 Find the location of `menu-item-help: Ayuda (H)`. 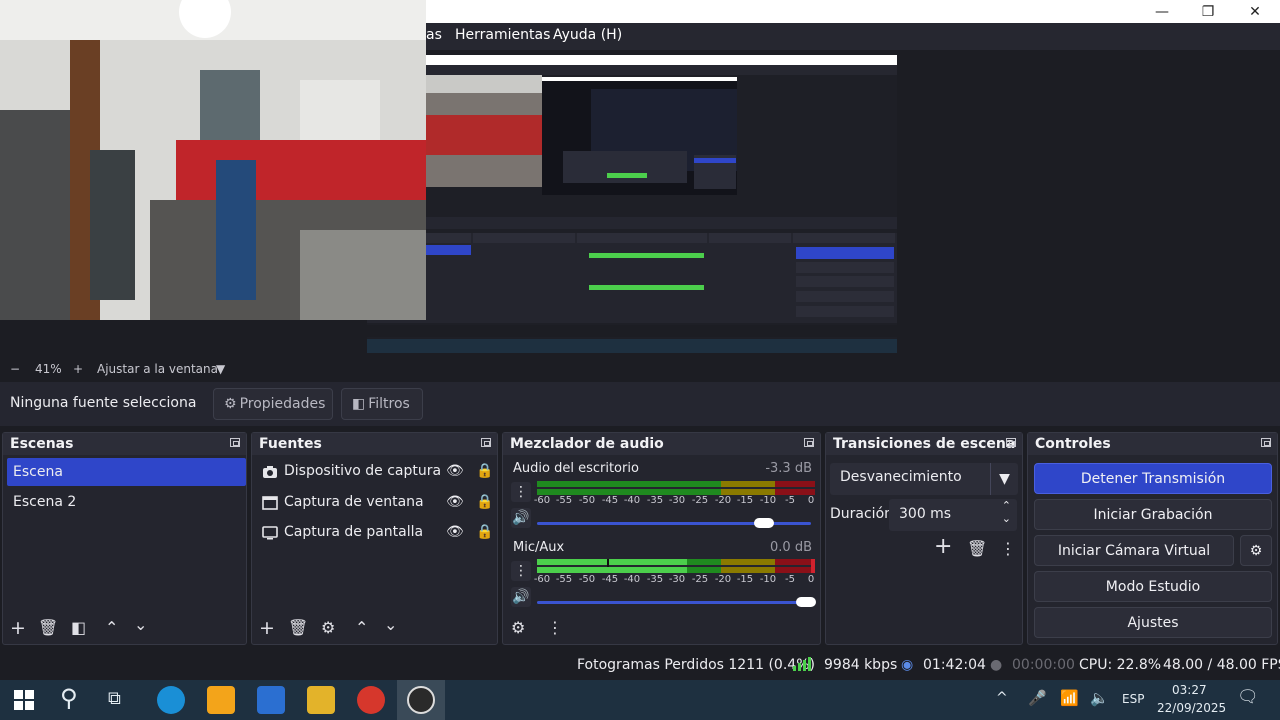

menu-item-help: Ayuda (H) is located at coordinates (587, 35).